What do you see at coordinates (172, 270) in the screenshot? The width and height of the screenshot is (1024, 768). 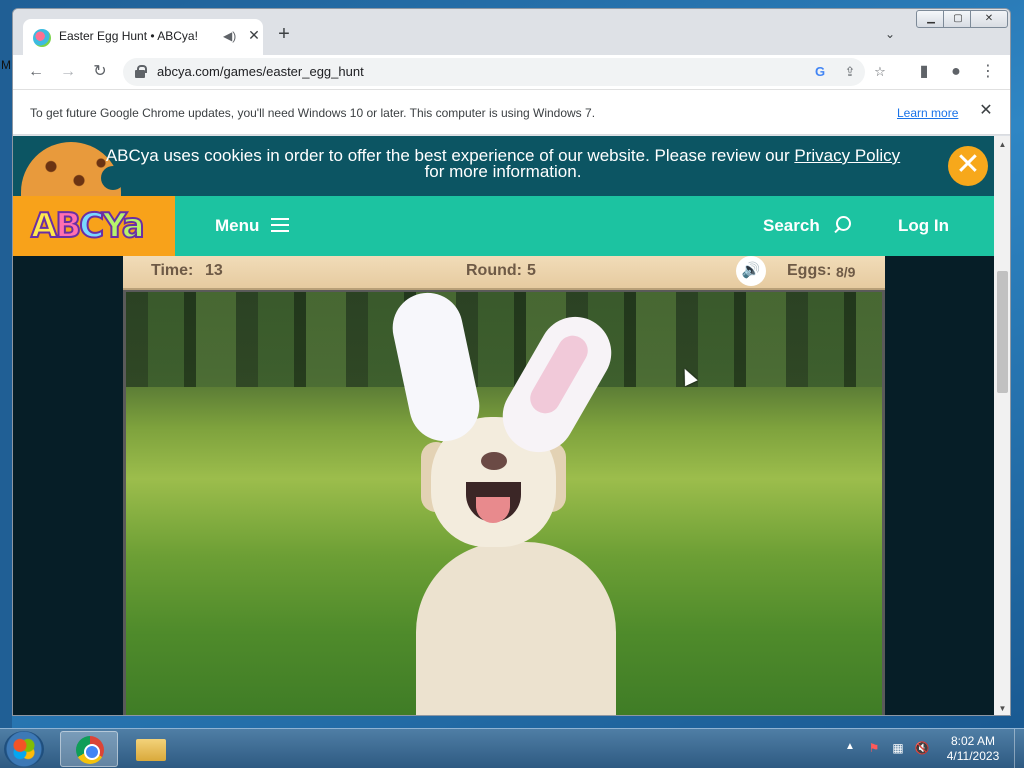 I see `time-label: Time:` at bounding box center [172, 270].